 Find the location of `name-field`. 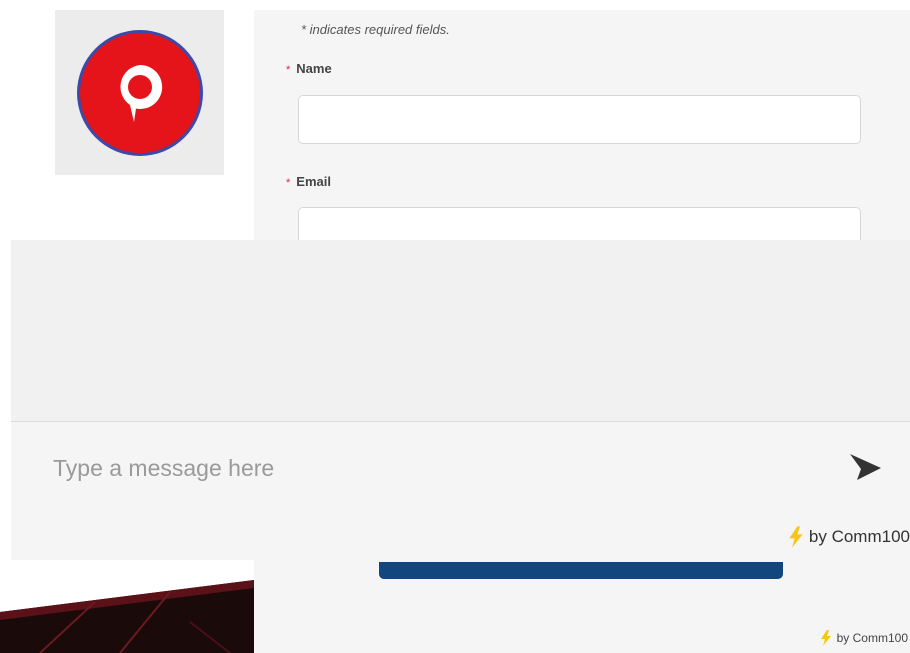

name-field is located at coordinates (579, 119).